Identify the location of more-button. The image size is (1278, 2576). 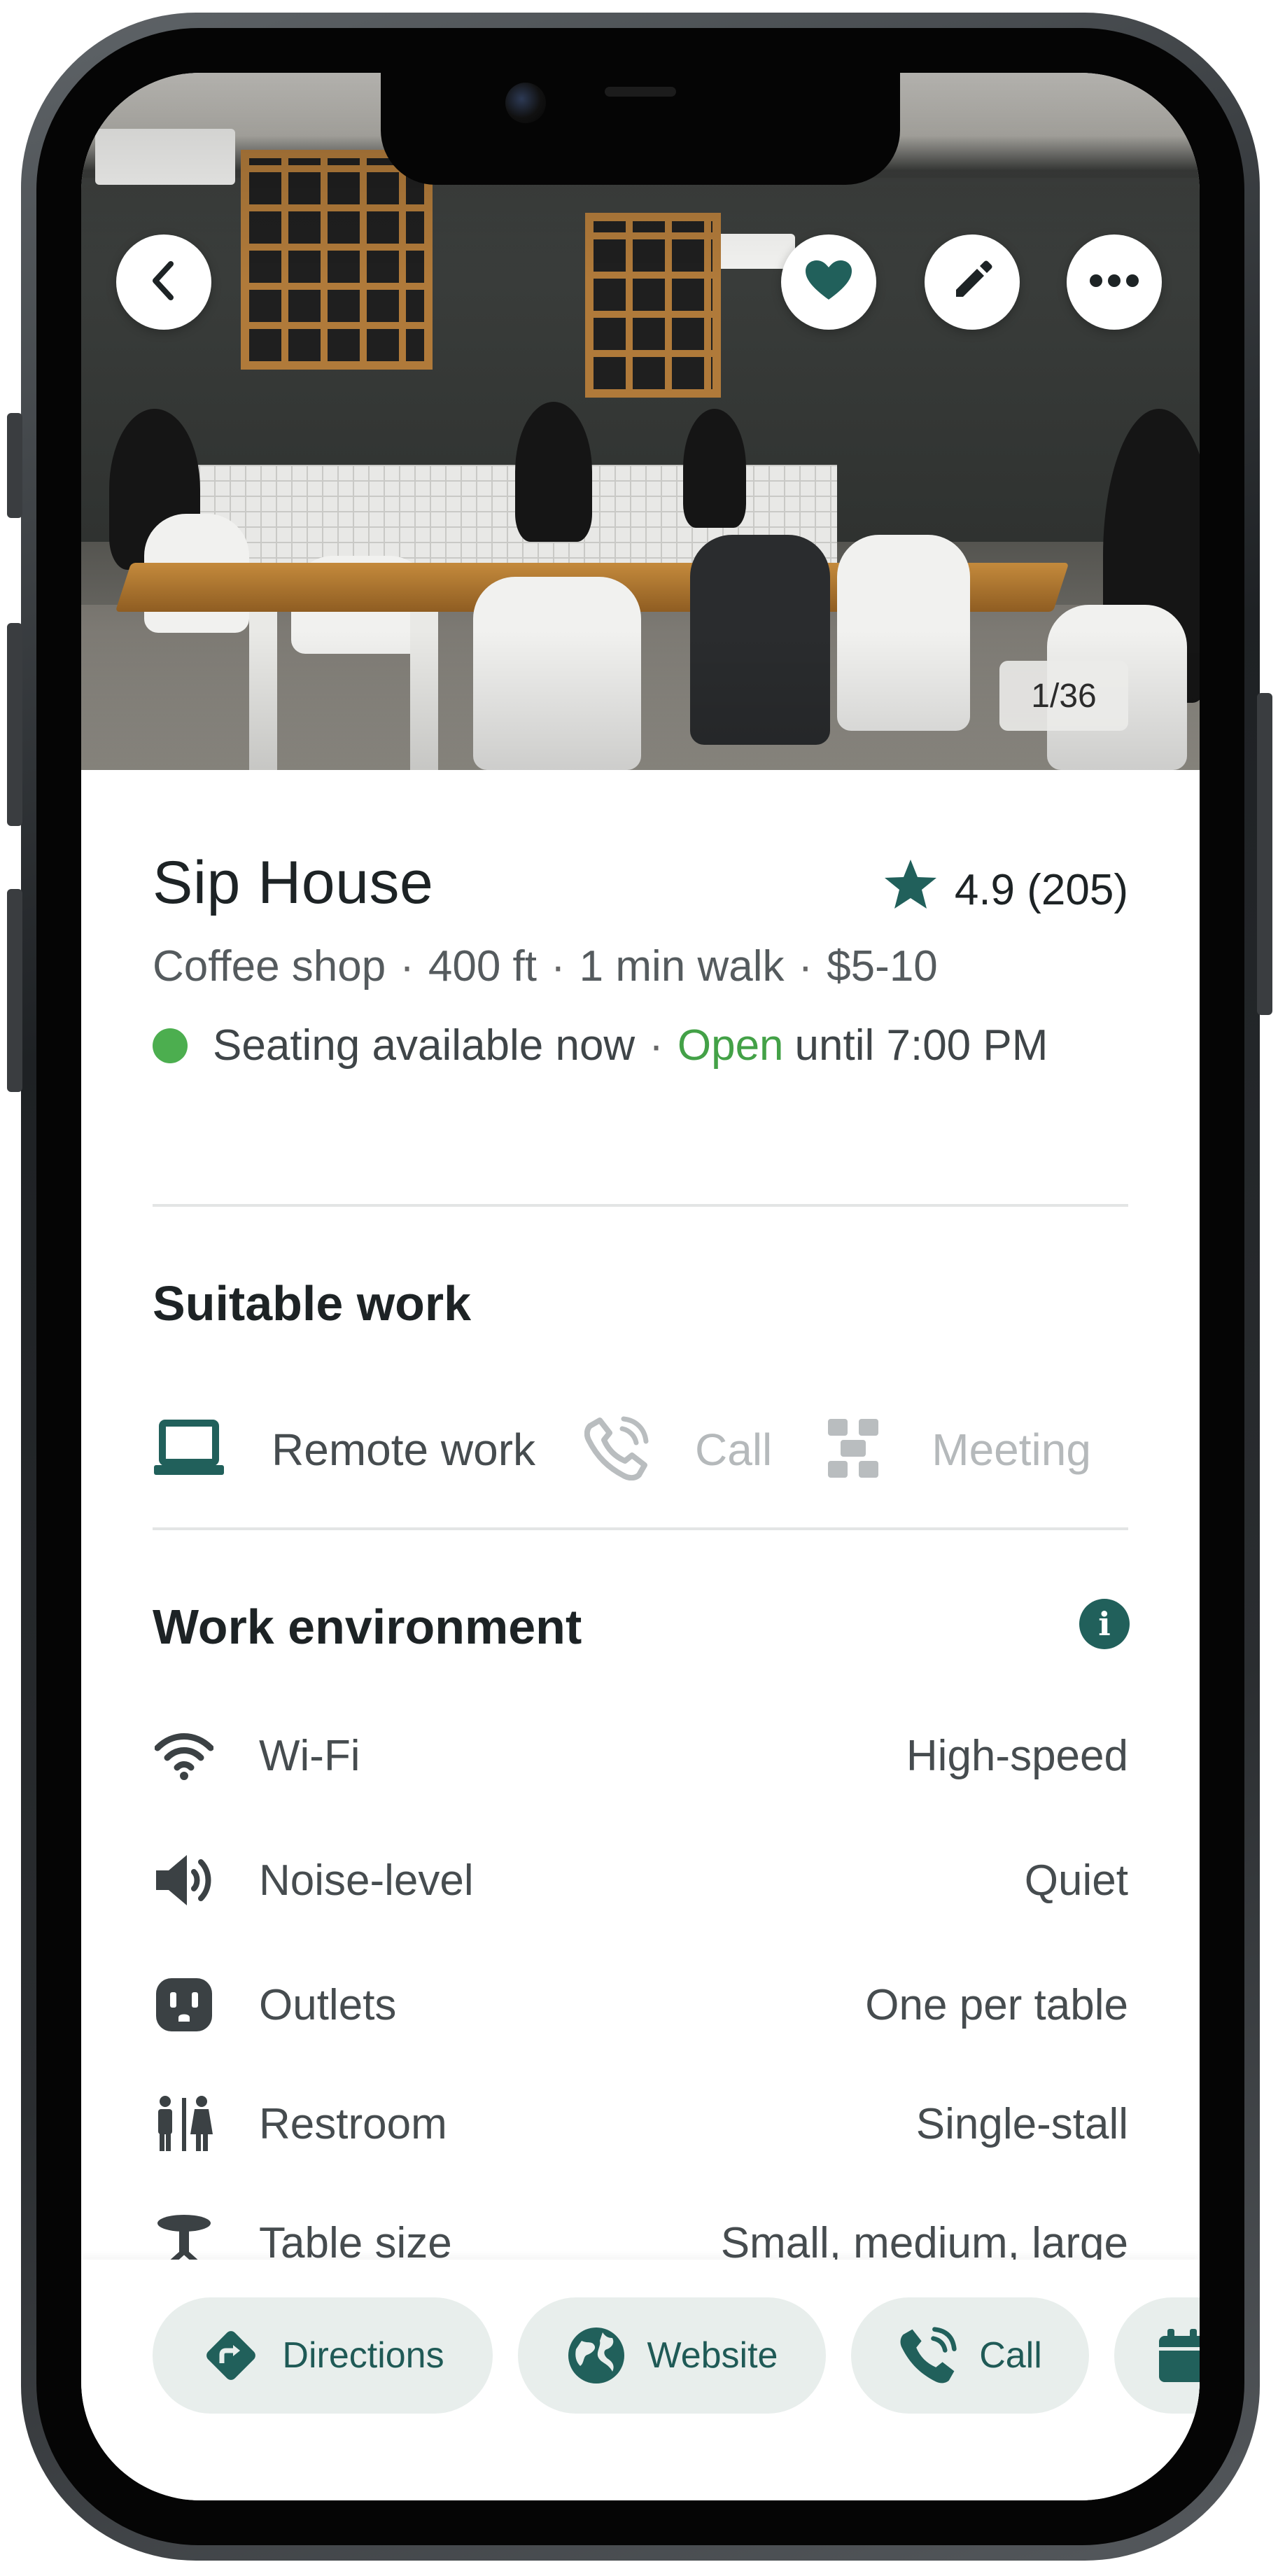
(1114, 282).